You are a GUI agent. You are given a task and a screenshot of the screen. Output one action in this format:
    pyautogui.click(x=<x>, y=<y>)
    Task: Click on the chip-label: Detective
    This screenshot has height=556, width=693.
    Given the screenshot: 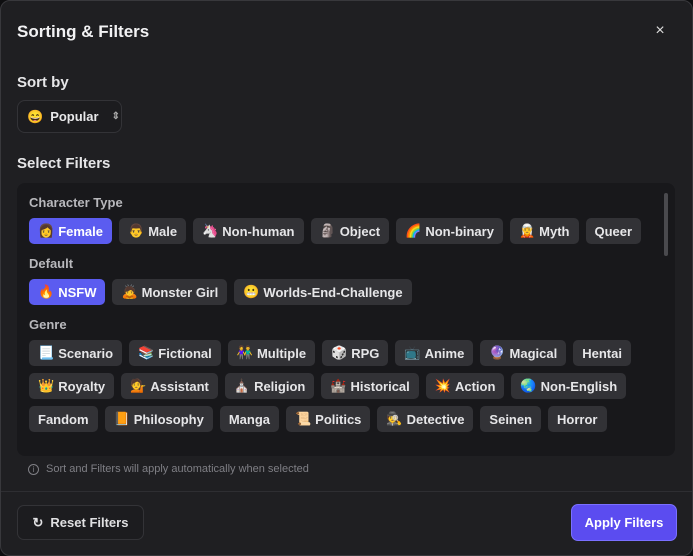 What is the action you would take?
    pyautogui.click(x=435, y=419)
    